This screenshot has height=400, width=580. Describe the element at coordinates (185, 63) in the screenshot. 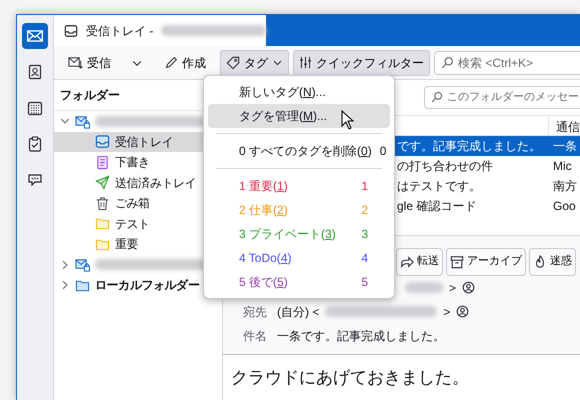

I see `write-button: 作成` at that location.